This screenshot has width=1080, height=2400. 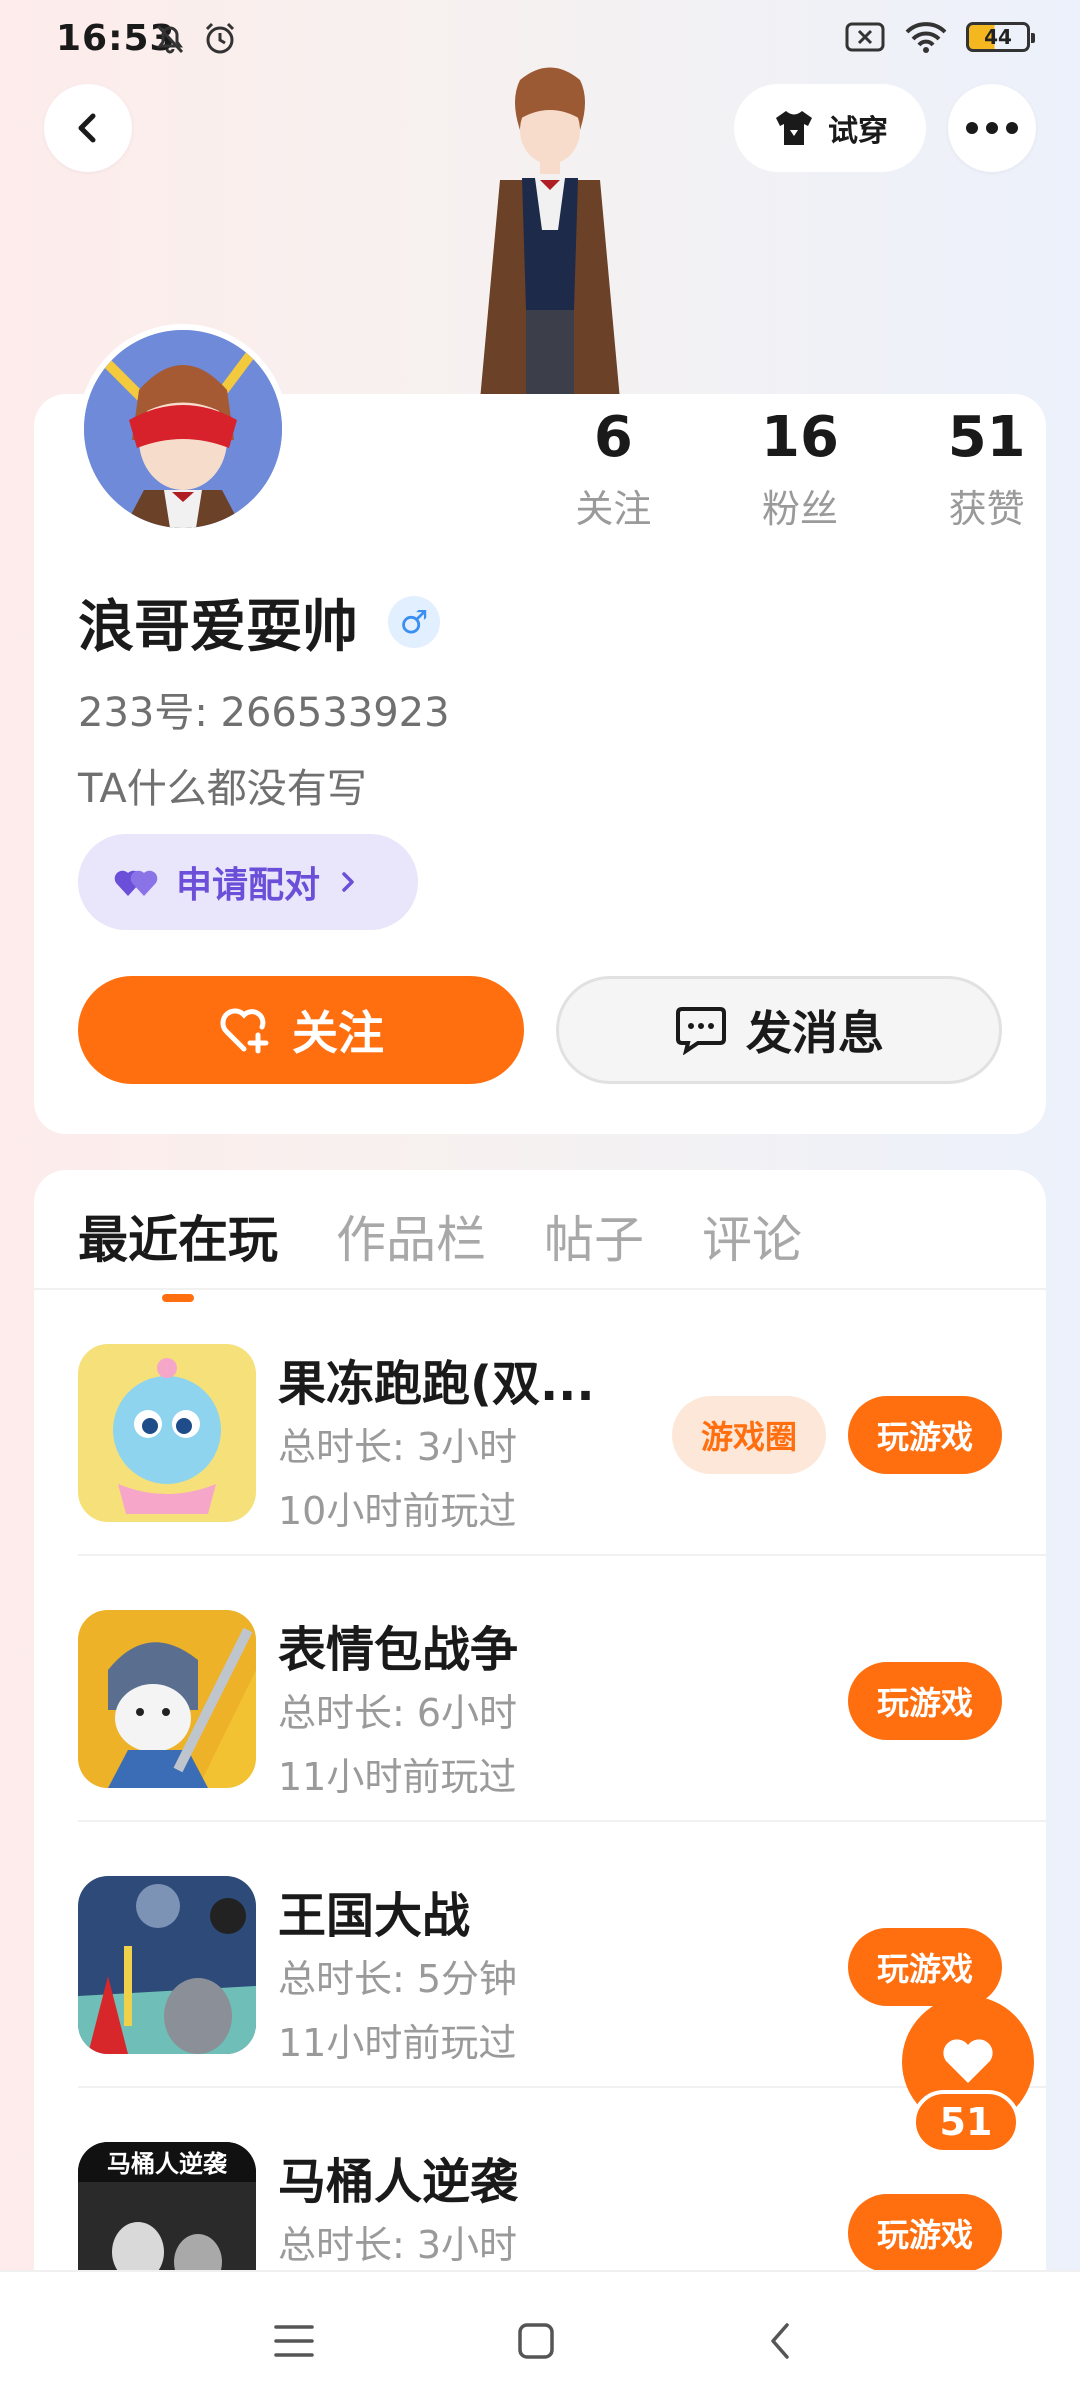 I want to click on heart-icon, so click(x=968, y=2061).